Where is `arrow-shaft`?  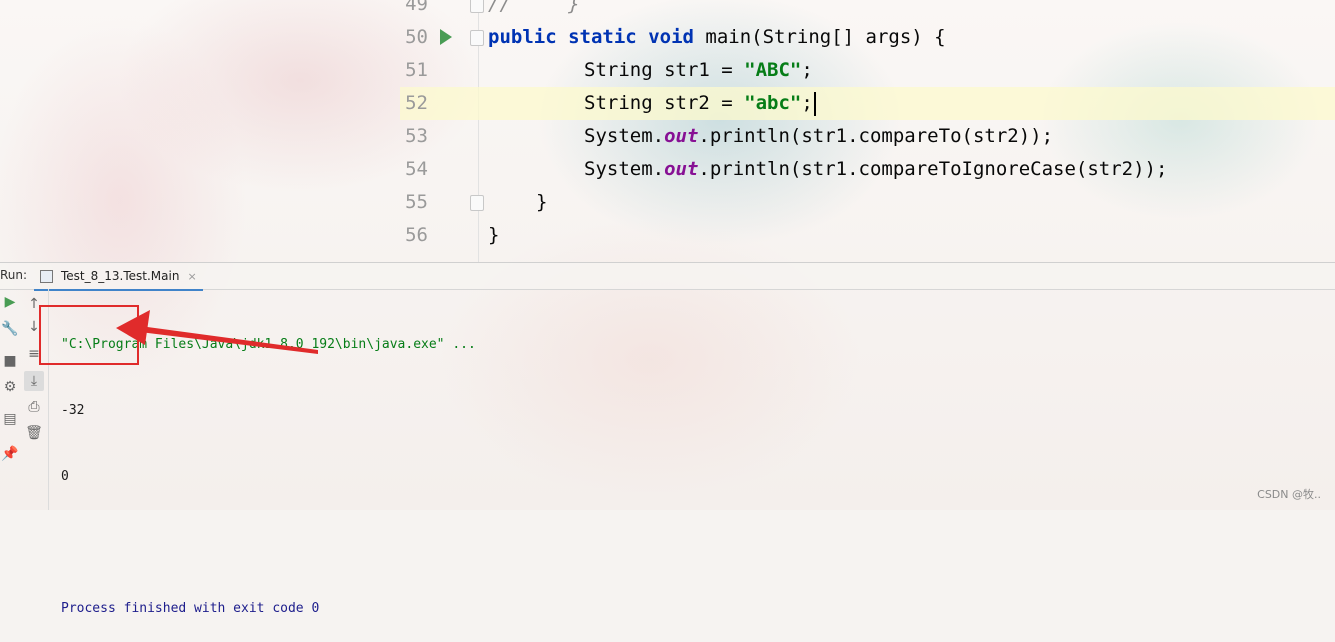
arrow-shaft is located at coordinates (229, 340).